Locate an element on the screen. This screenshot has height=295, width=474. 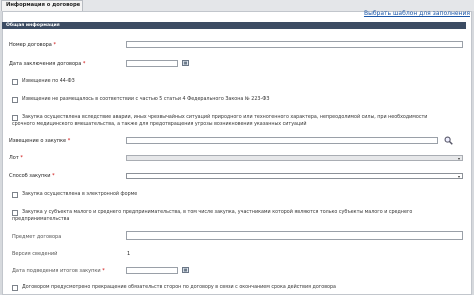
checkbox-termination is located at coordinates (15, 288).